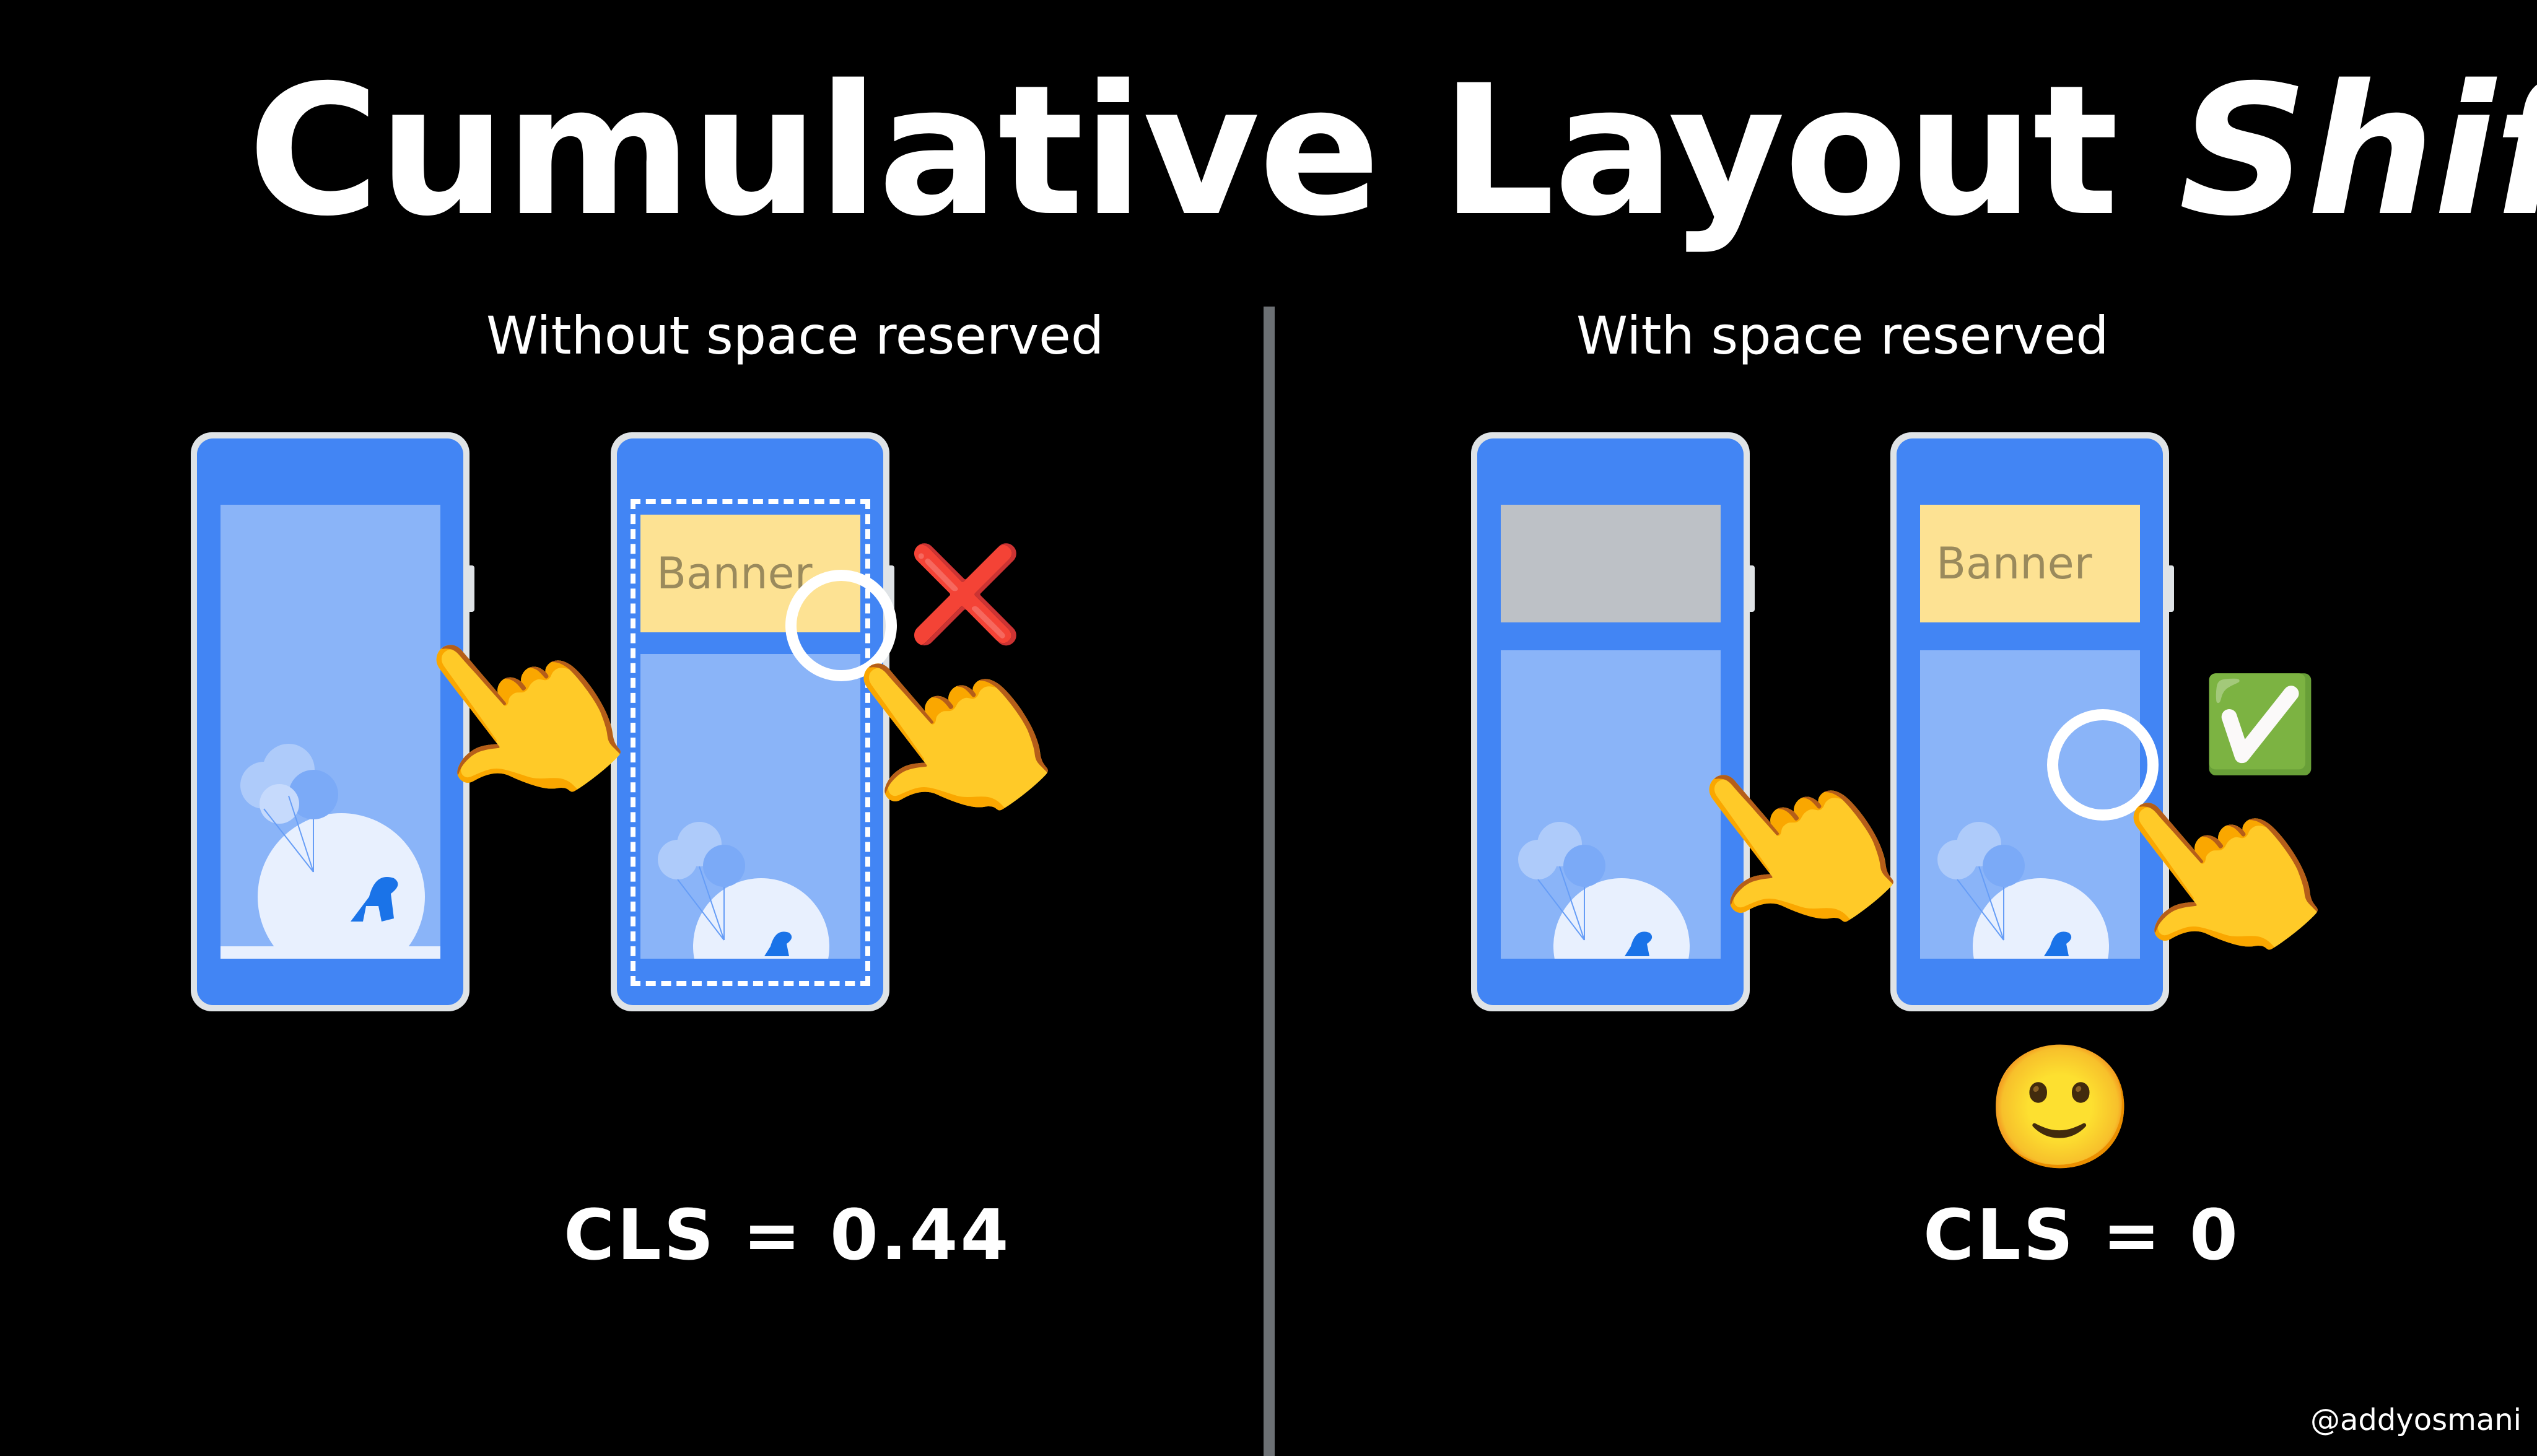  I want to click on banner-label: Banner, so click(2014, 563).